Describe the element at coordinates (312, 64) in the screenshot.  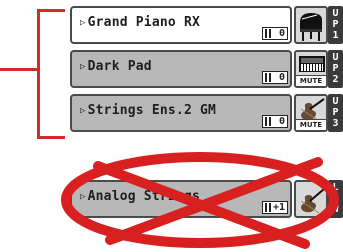
I see `synth-keyboard-icon` at that location.